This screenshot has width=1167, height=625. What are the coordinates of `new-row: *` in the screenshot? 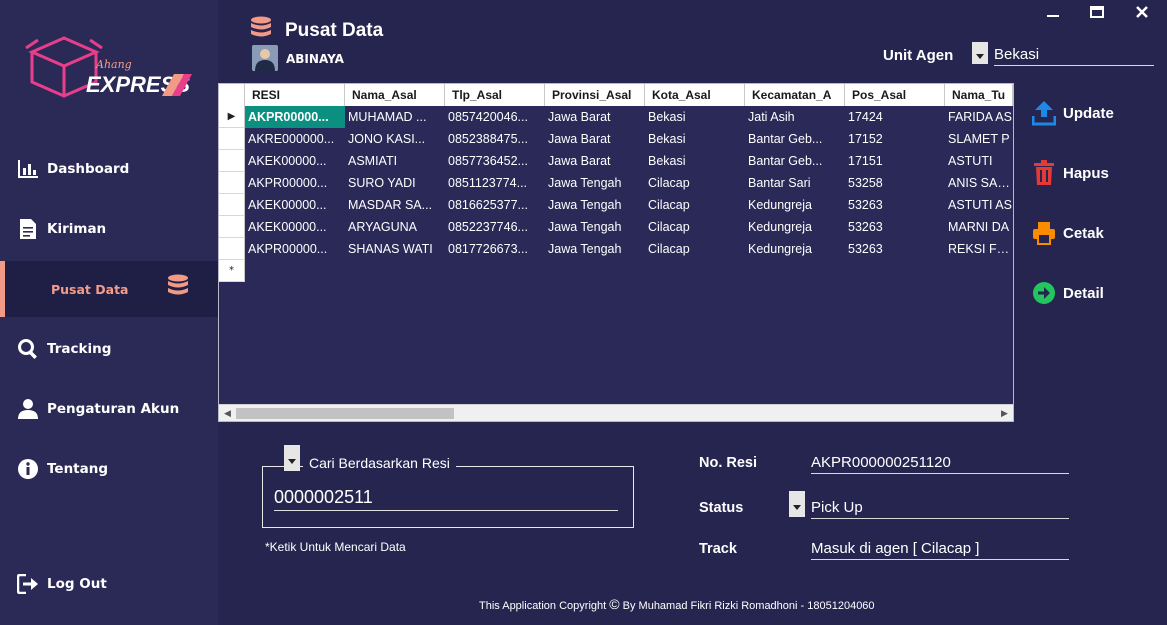 It's located at (616, 271).